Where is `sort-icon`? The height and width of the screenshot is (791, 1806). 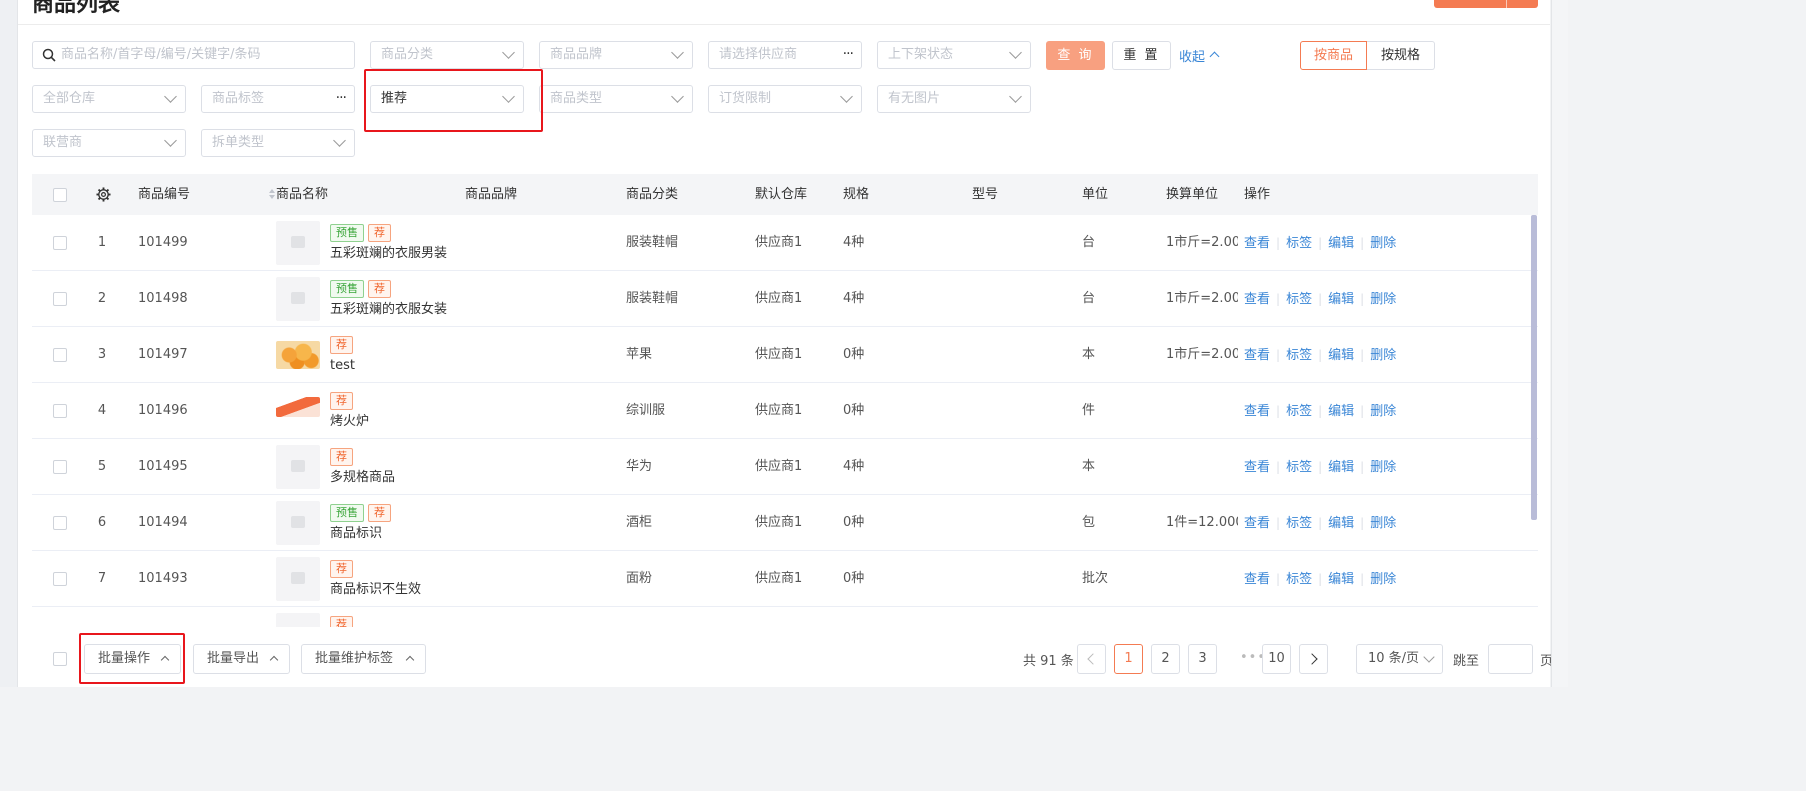
sort-icon is located at coordinates (272, 195).